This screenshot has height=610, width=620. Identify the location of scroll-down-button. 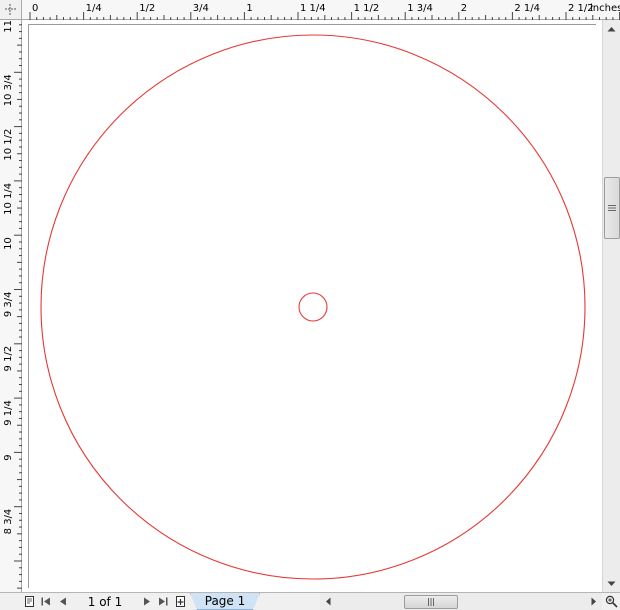
(611, 583).